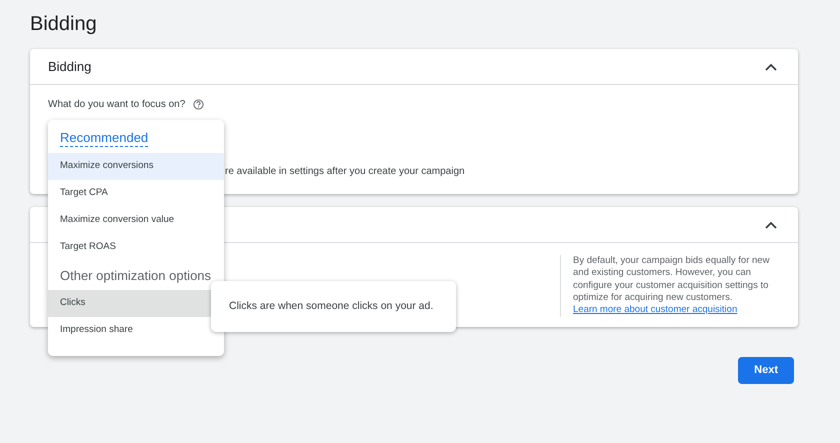  Describe the element at coordinates (136, 220) in the screenshot. I see `menu-item: Maximize conversion value` at that location.